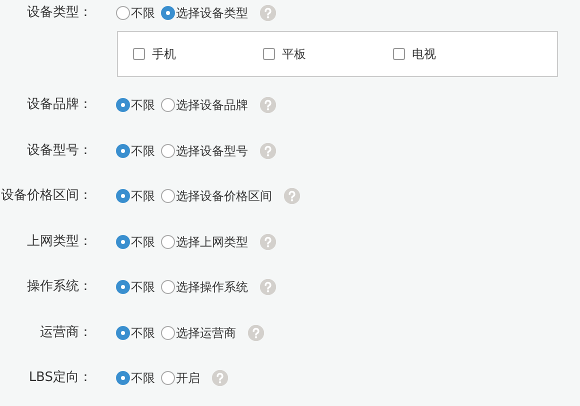 This screenshot has width=580, height=406. I want to click on radio-option: 选择运营商, so click(198, 333).